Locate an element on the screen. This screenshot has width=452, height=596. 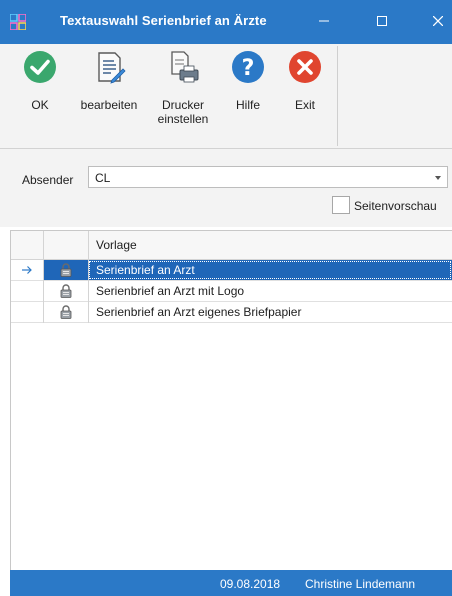
chevron-down-icon is located at coordinates (438, 178).